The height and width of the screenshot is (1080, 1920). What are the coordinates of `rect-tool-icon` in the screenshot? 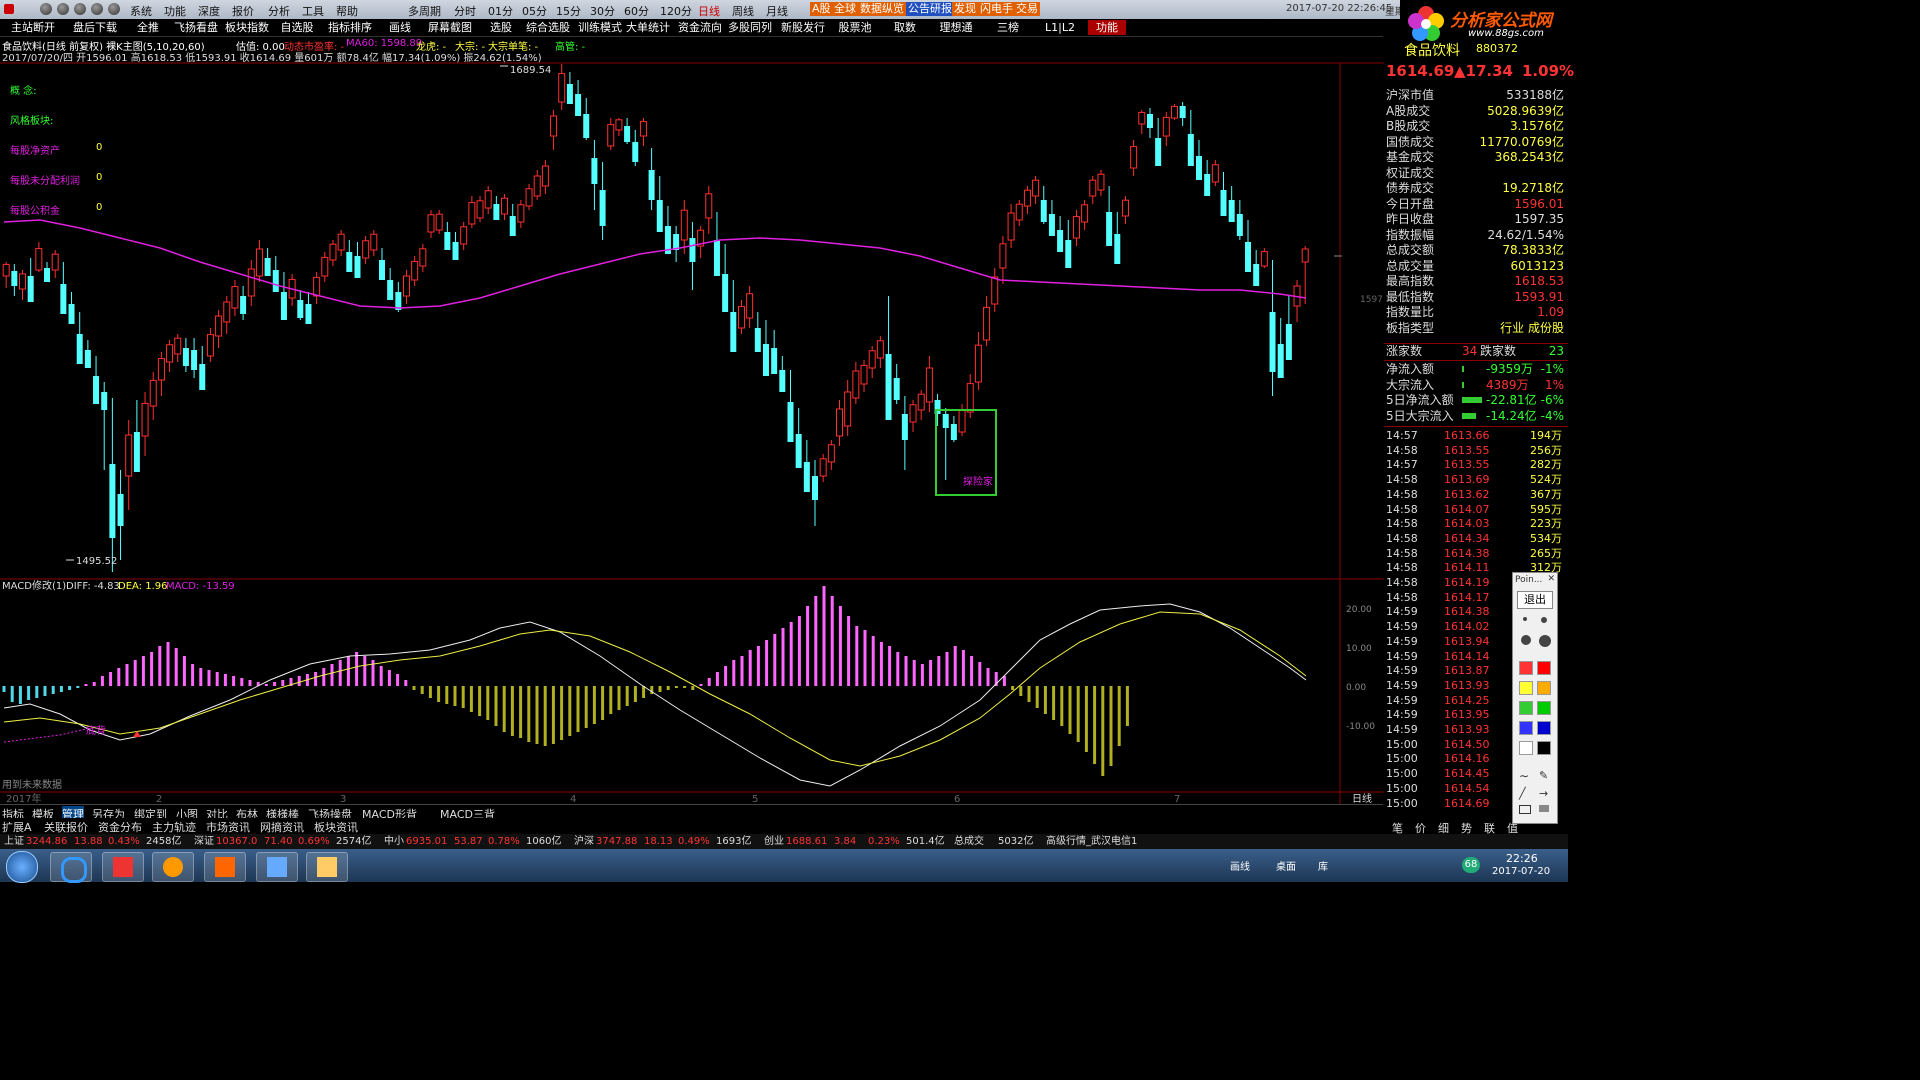 It's located at (1525, 809).